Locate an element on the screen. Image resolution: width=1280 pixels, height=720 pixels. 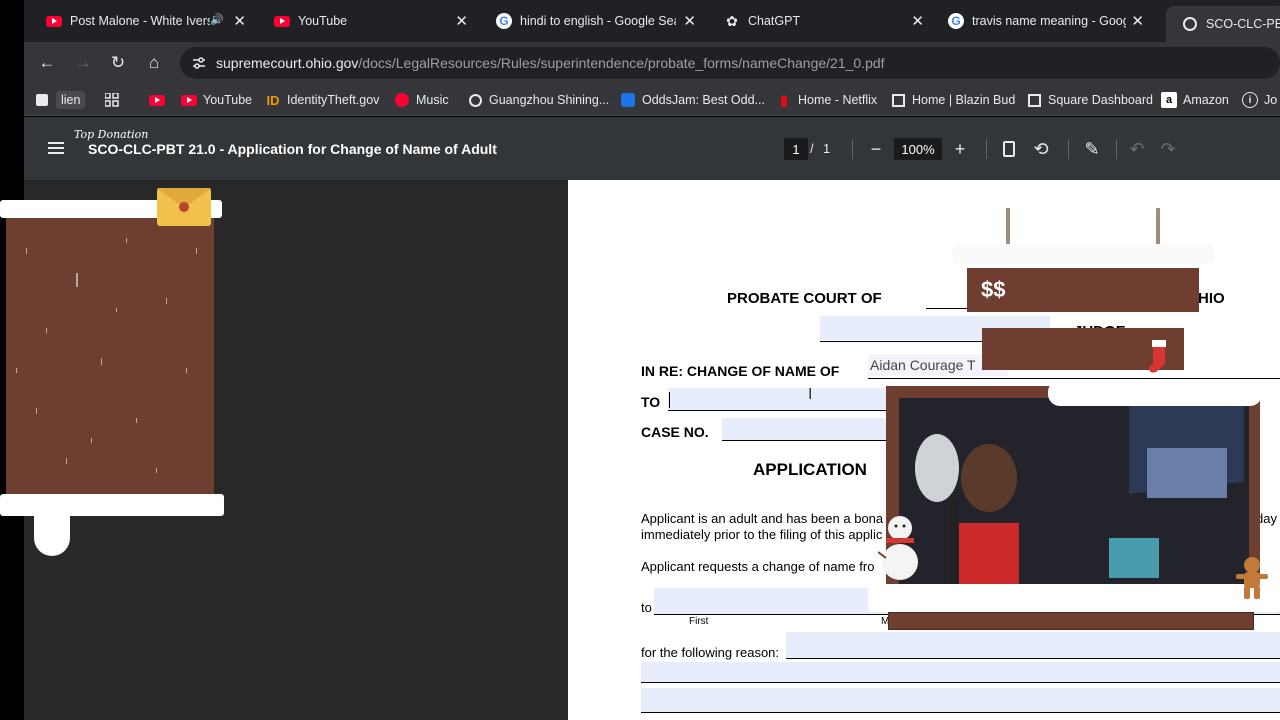
first-caption: First is located at coordinates (699, 621).